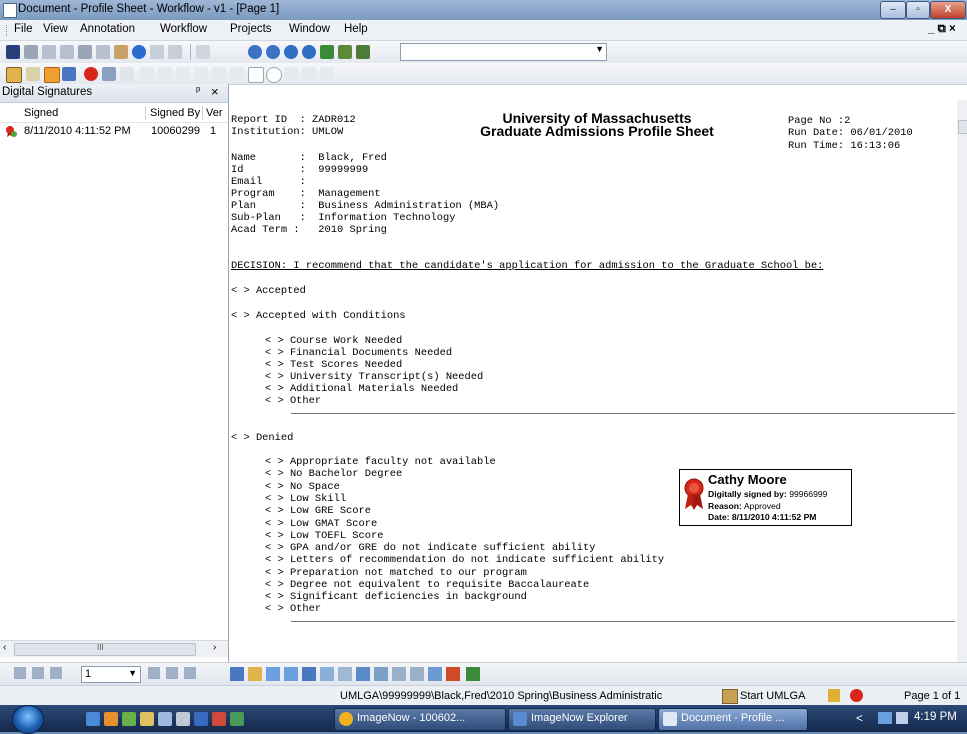  I want to click on next-page-icon, so click(154, 673).